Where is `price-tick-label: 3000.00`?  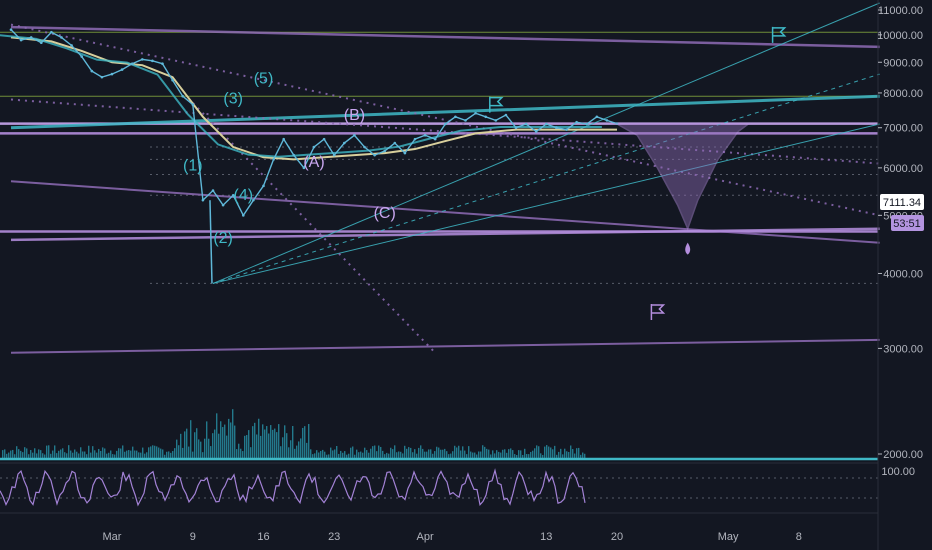 price-tick-label: 3000.00 is located at coordinates (903, 349).